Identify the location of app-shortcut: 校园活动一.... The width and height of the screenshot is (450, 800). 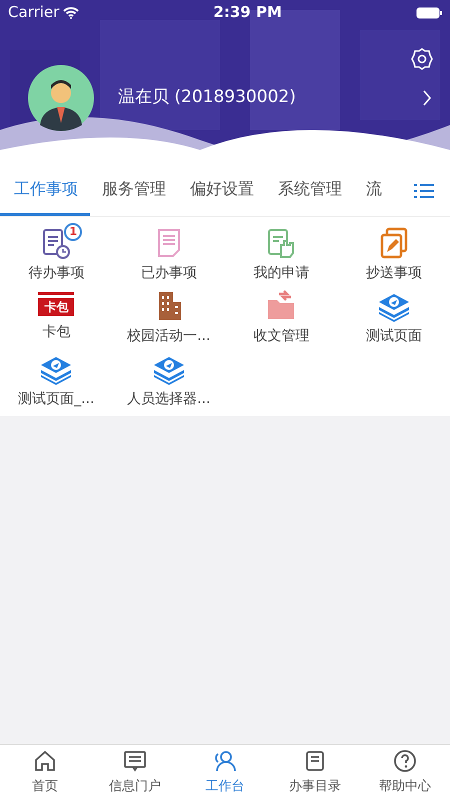
(168, 317).